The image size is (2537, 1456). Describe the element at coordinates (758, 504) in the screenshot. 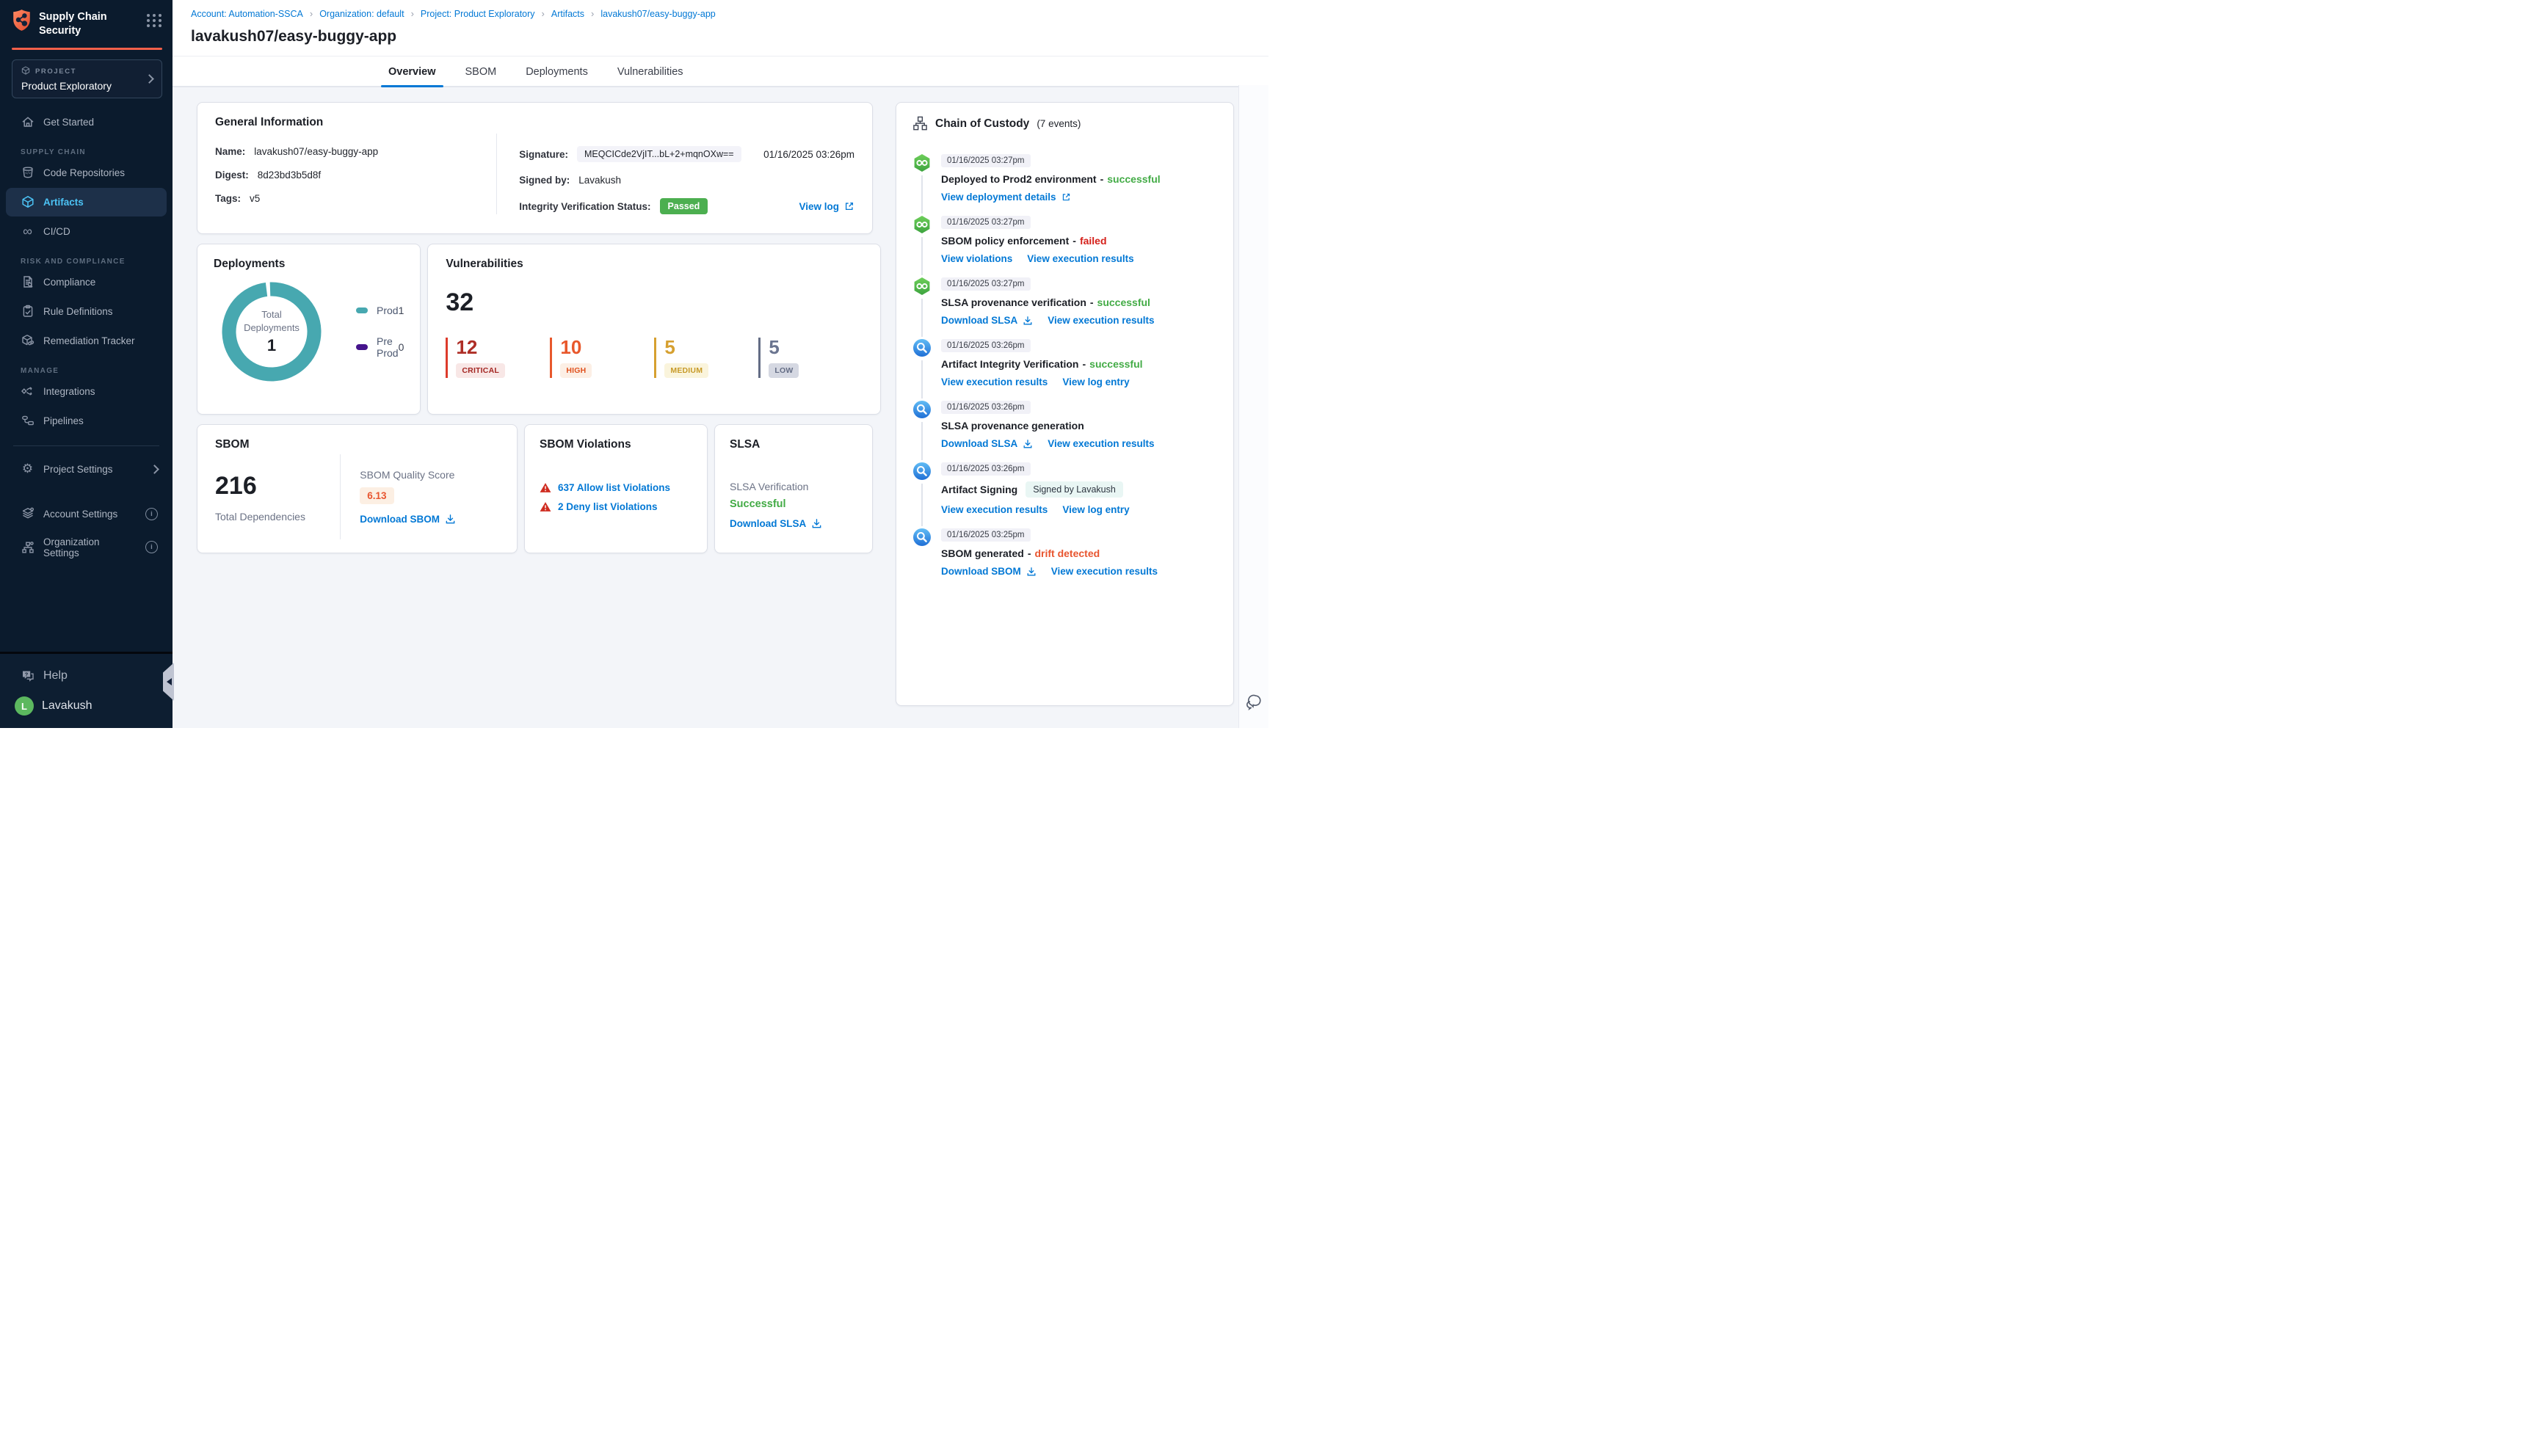

I see `slsa-verification-status: Successful` at that location.